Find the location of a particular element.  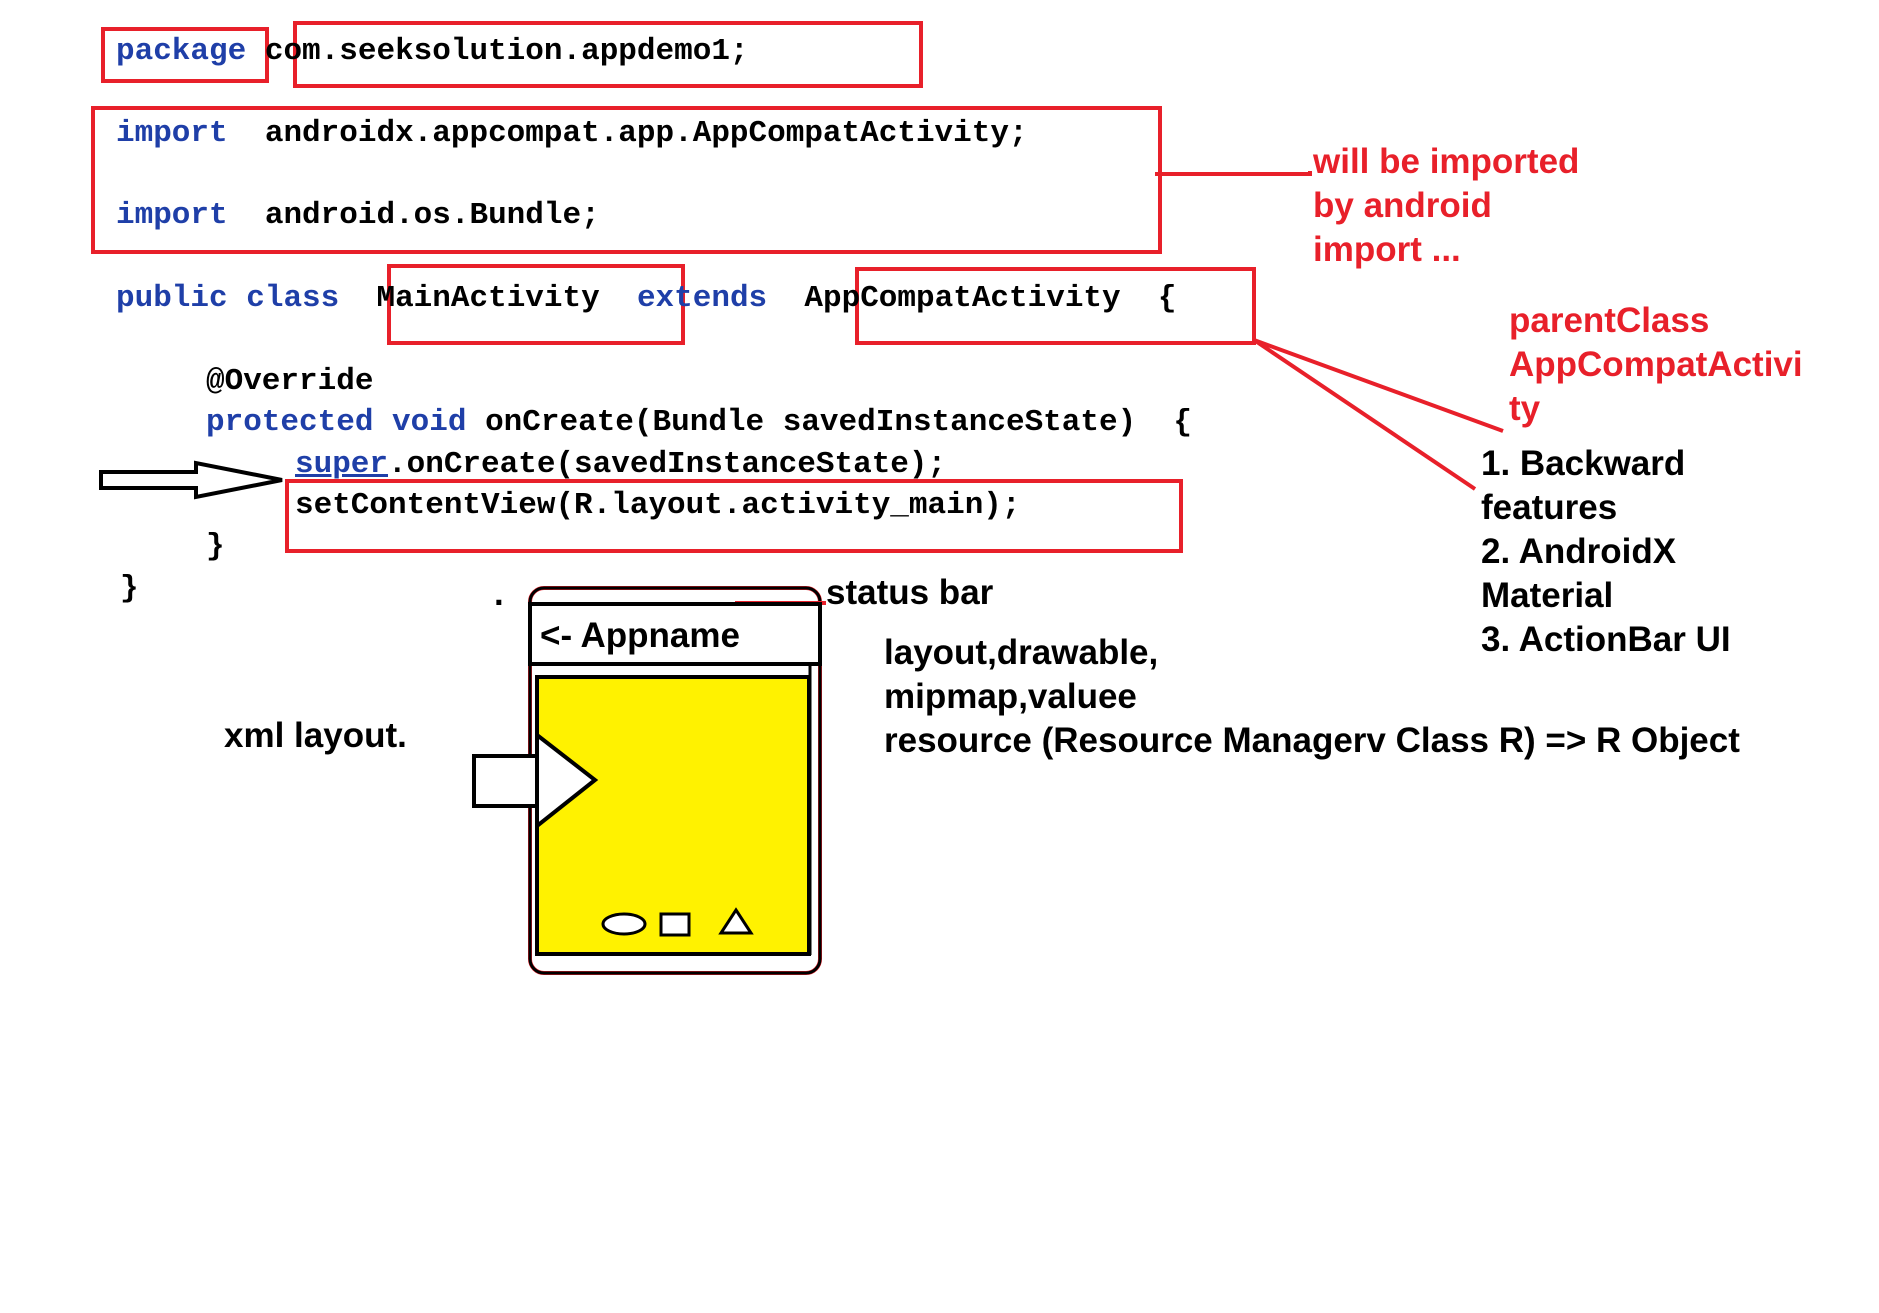

class-keyword: class is located at coordinates (293, 298).